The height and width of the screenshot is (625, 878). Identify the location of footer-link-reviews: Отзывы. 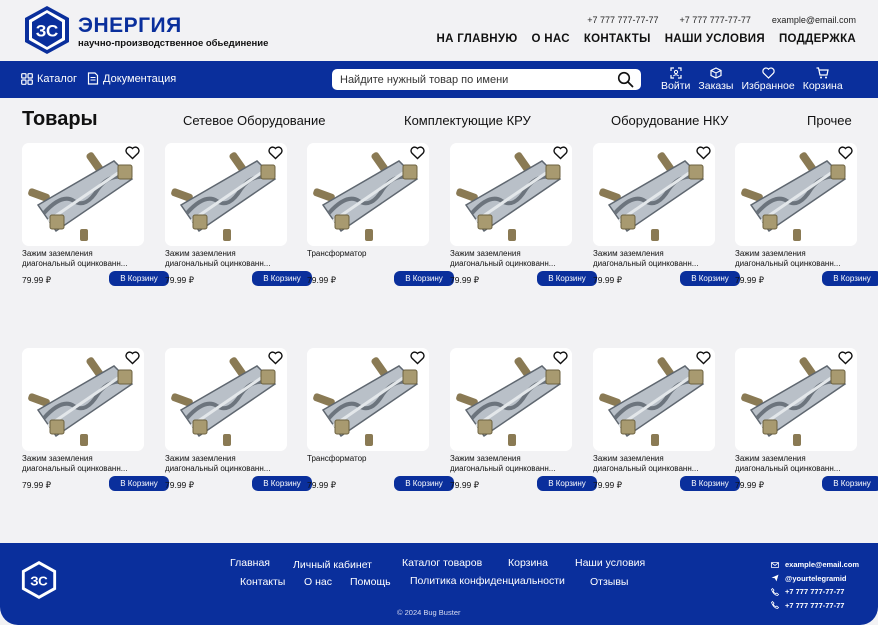
(609, 582).